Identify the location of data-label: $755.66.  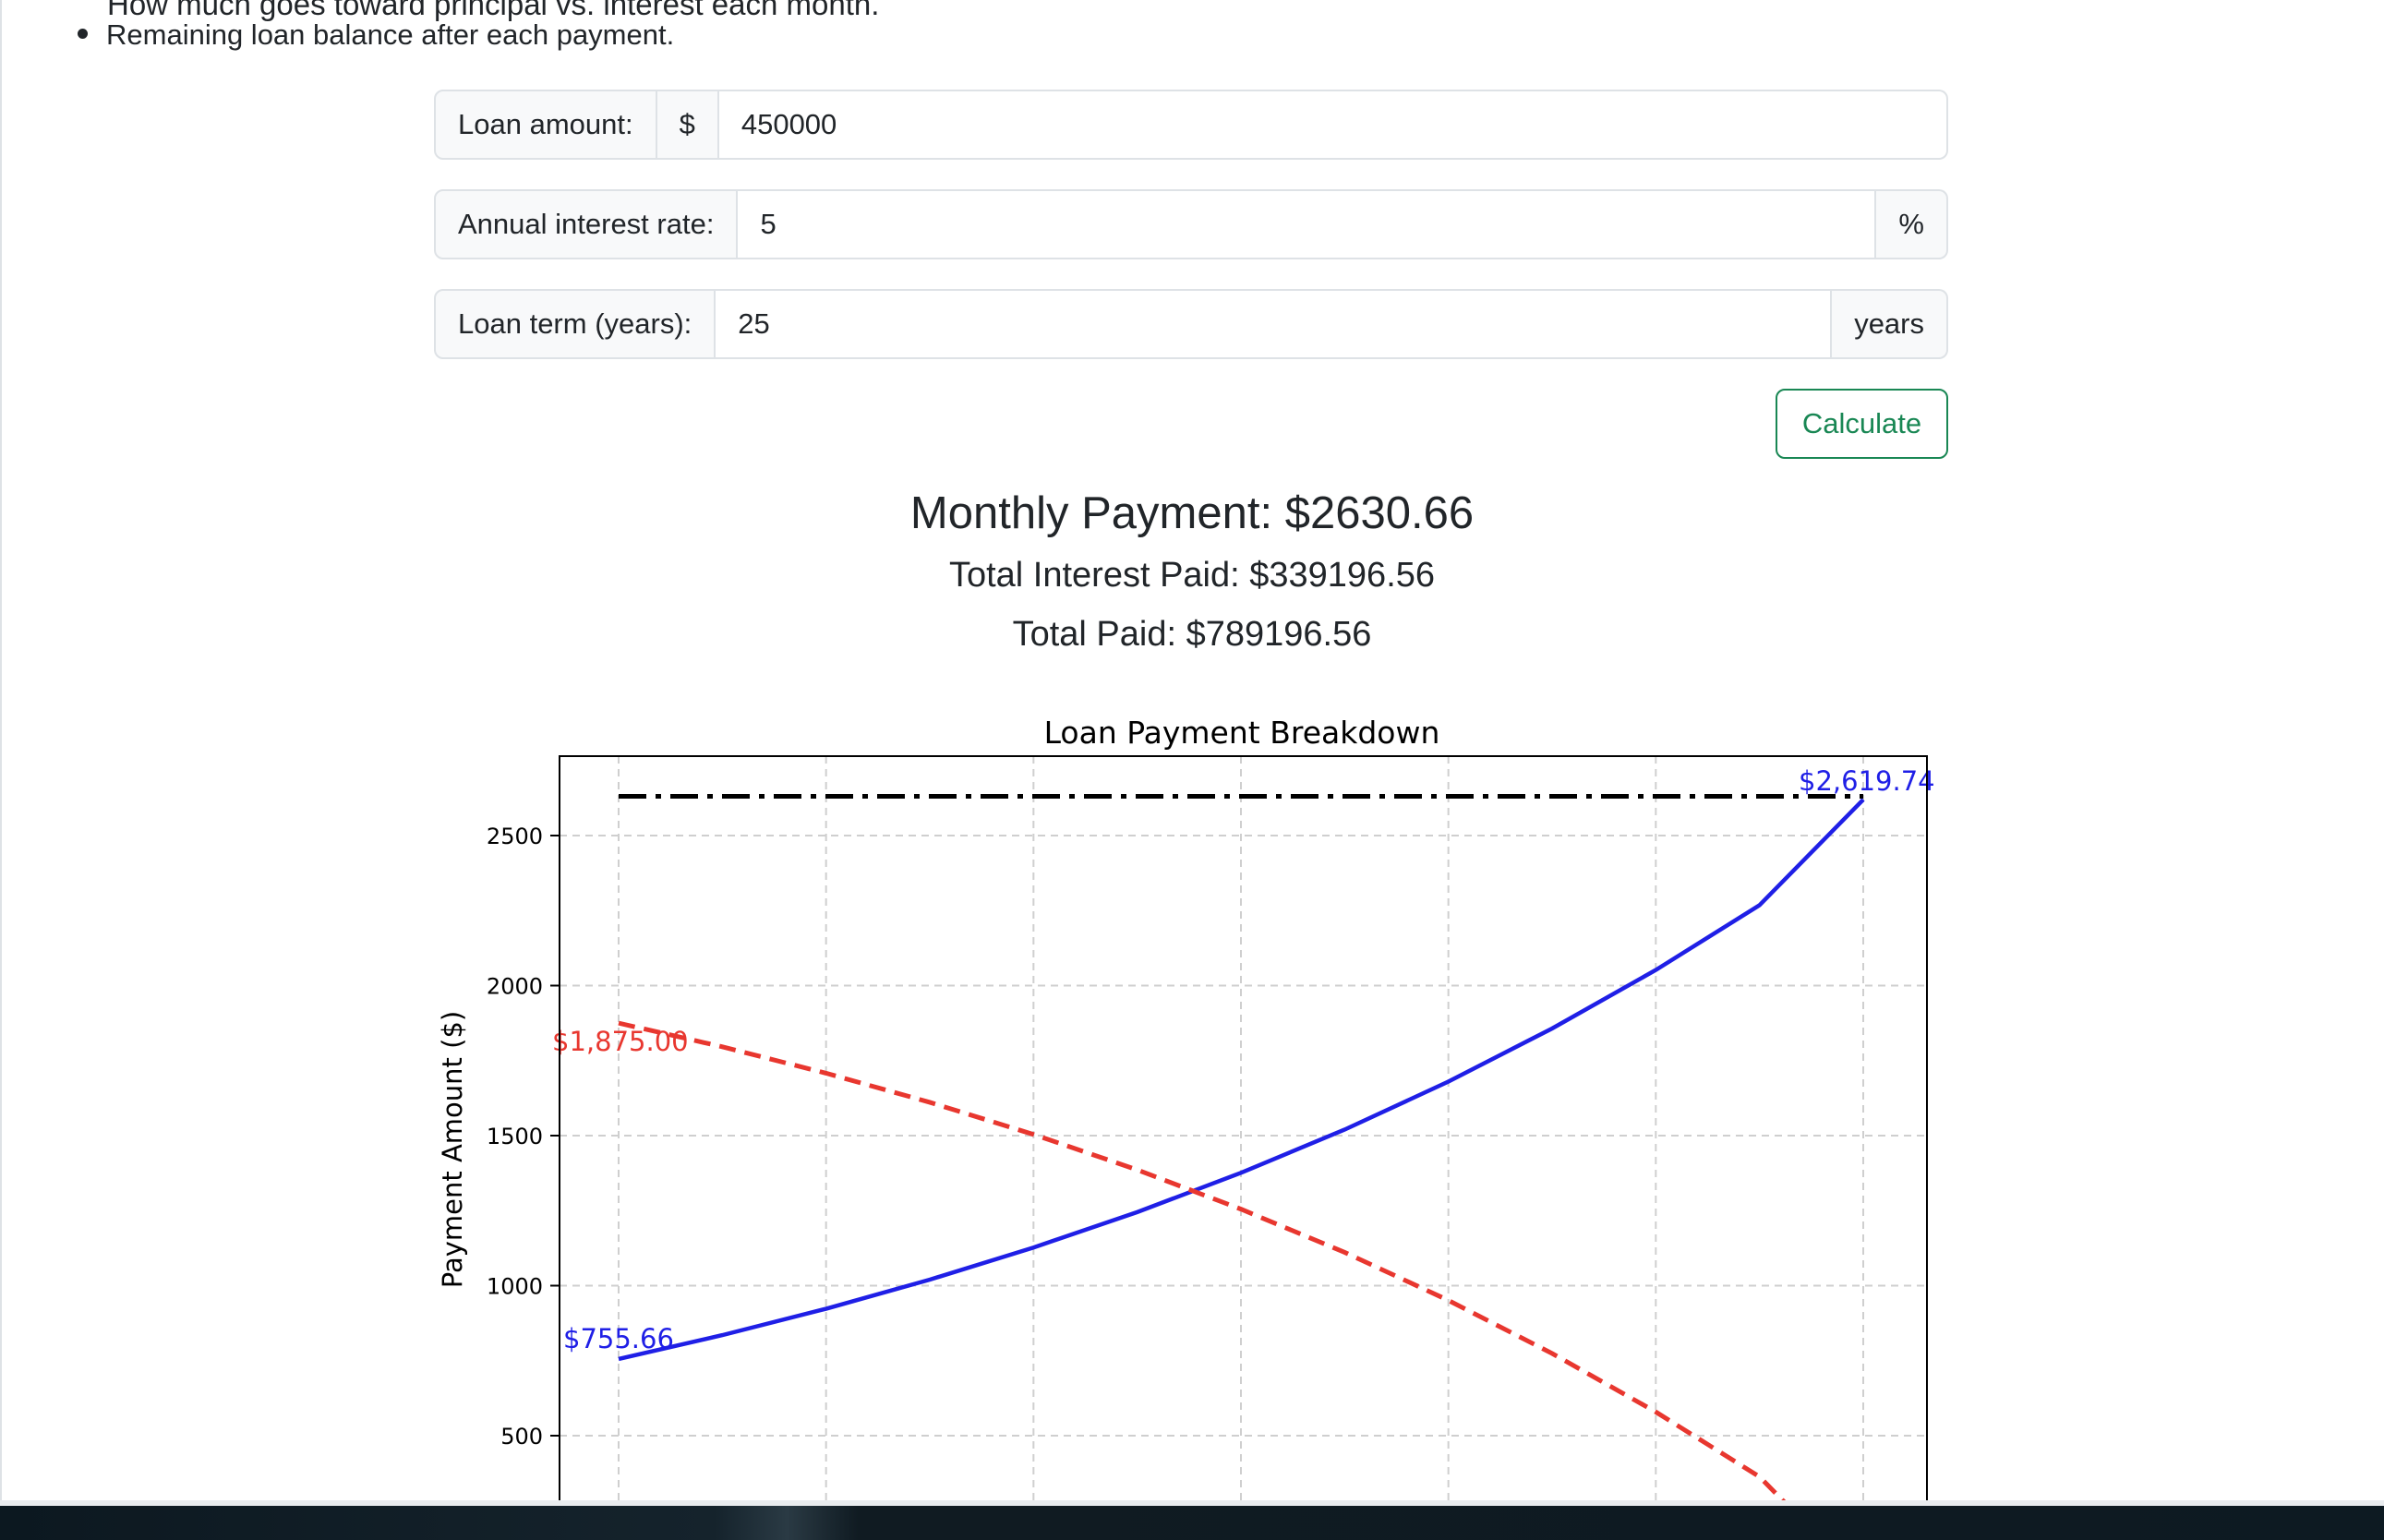
(618, 1339).